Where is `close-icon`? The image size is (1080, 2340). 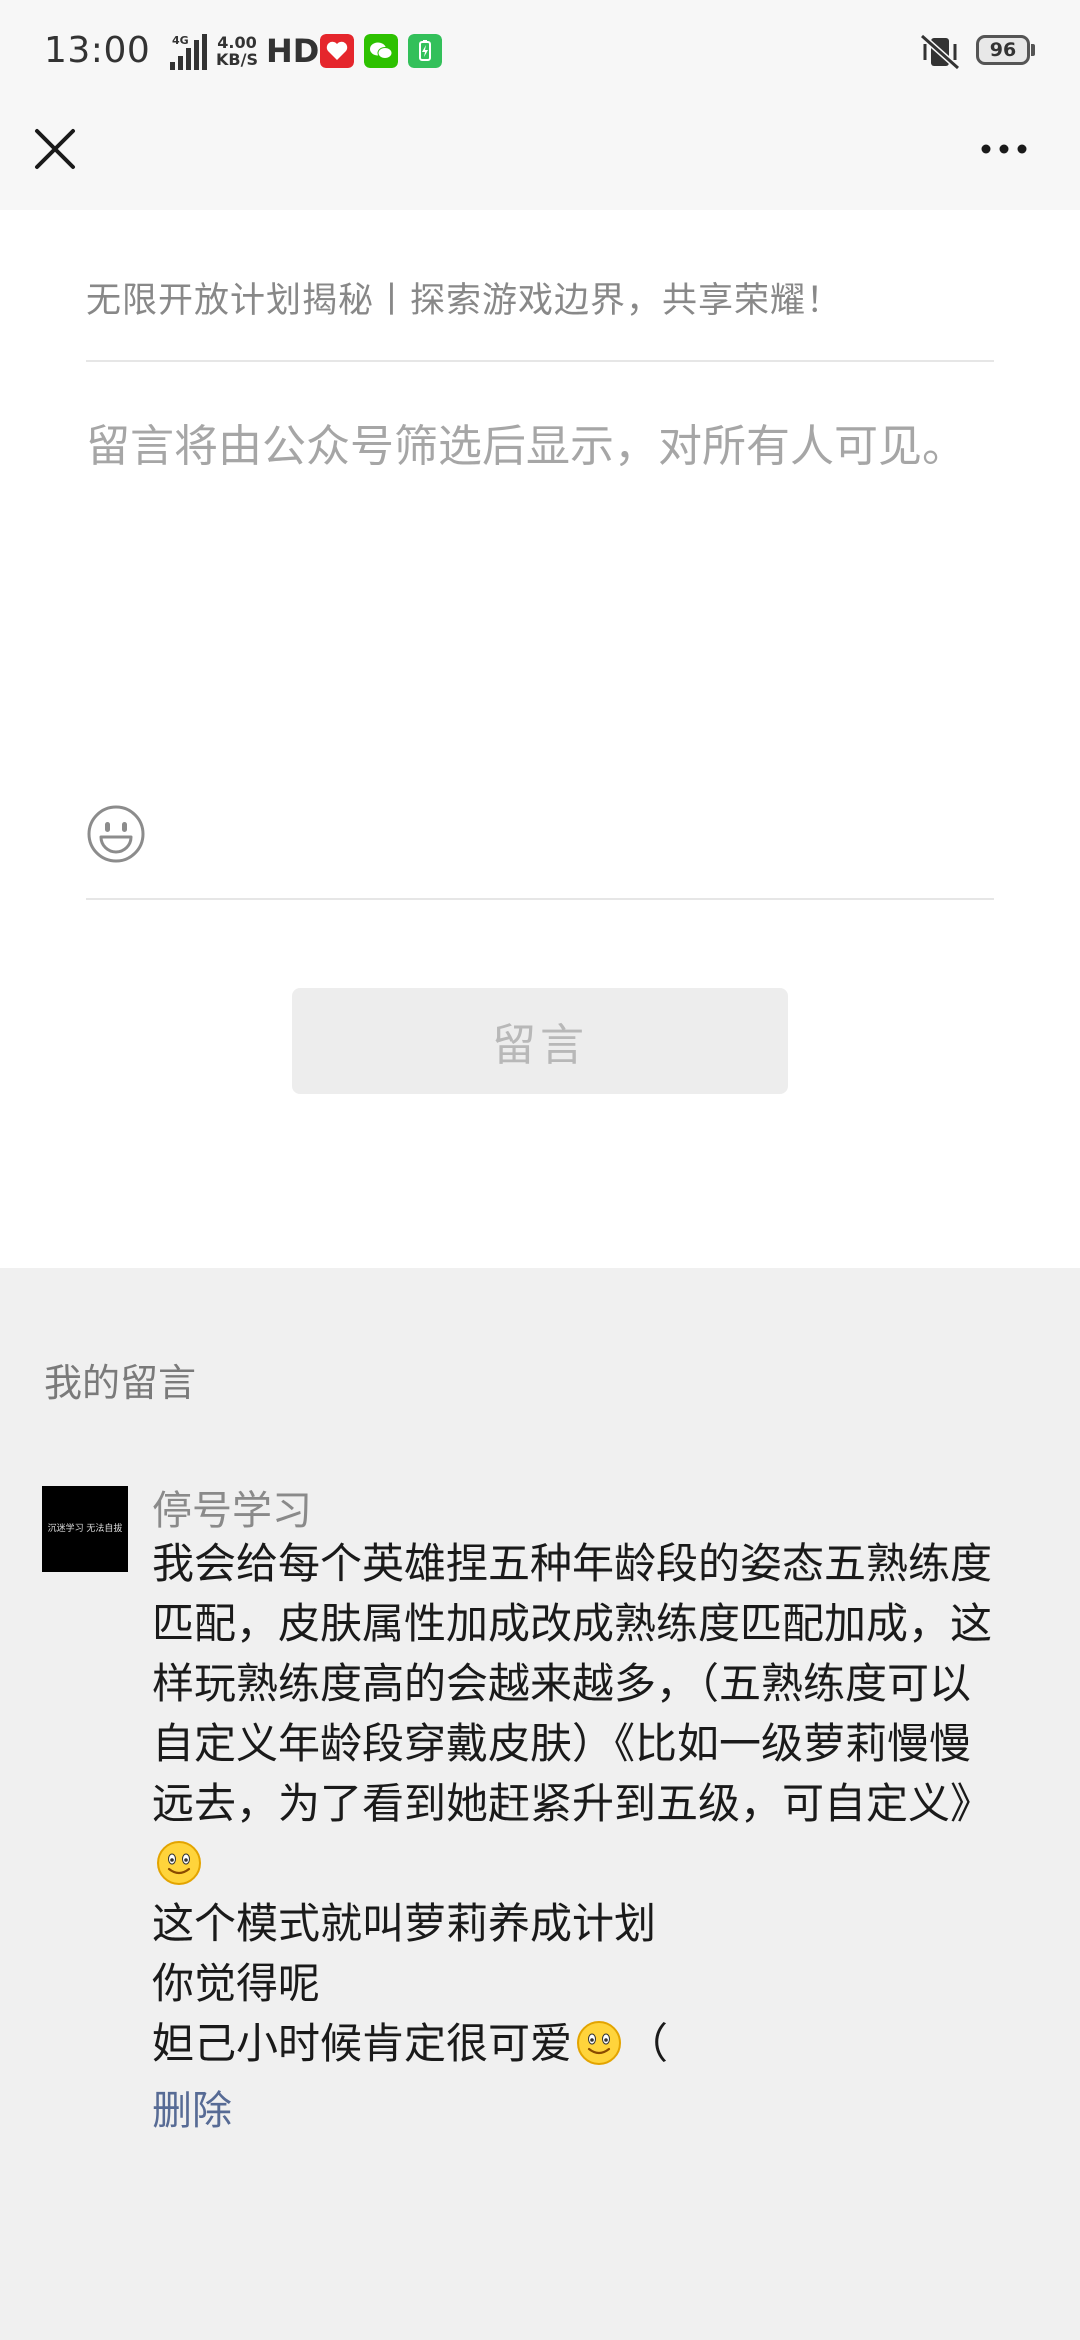 close-icon is located at coordinates (55, 149).